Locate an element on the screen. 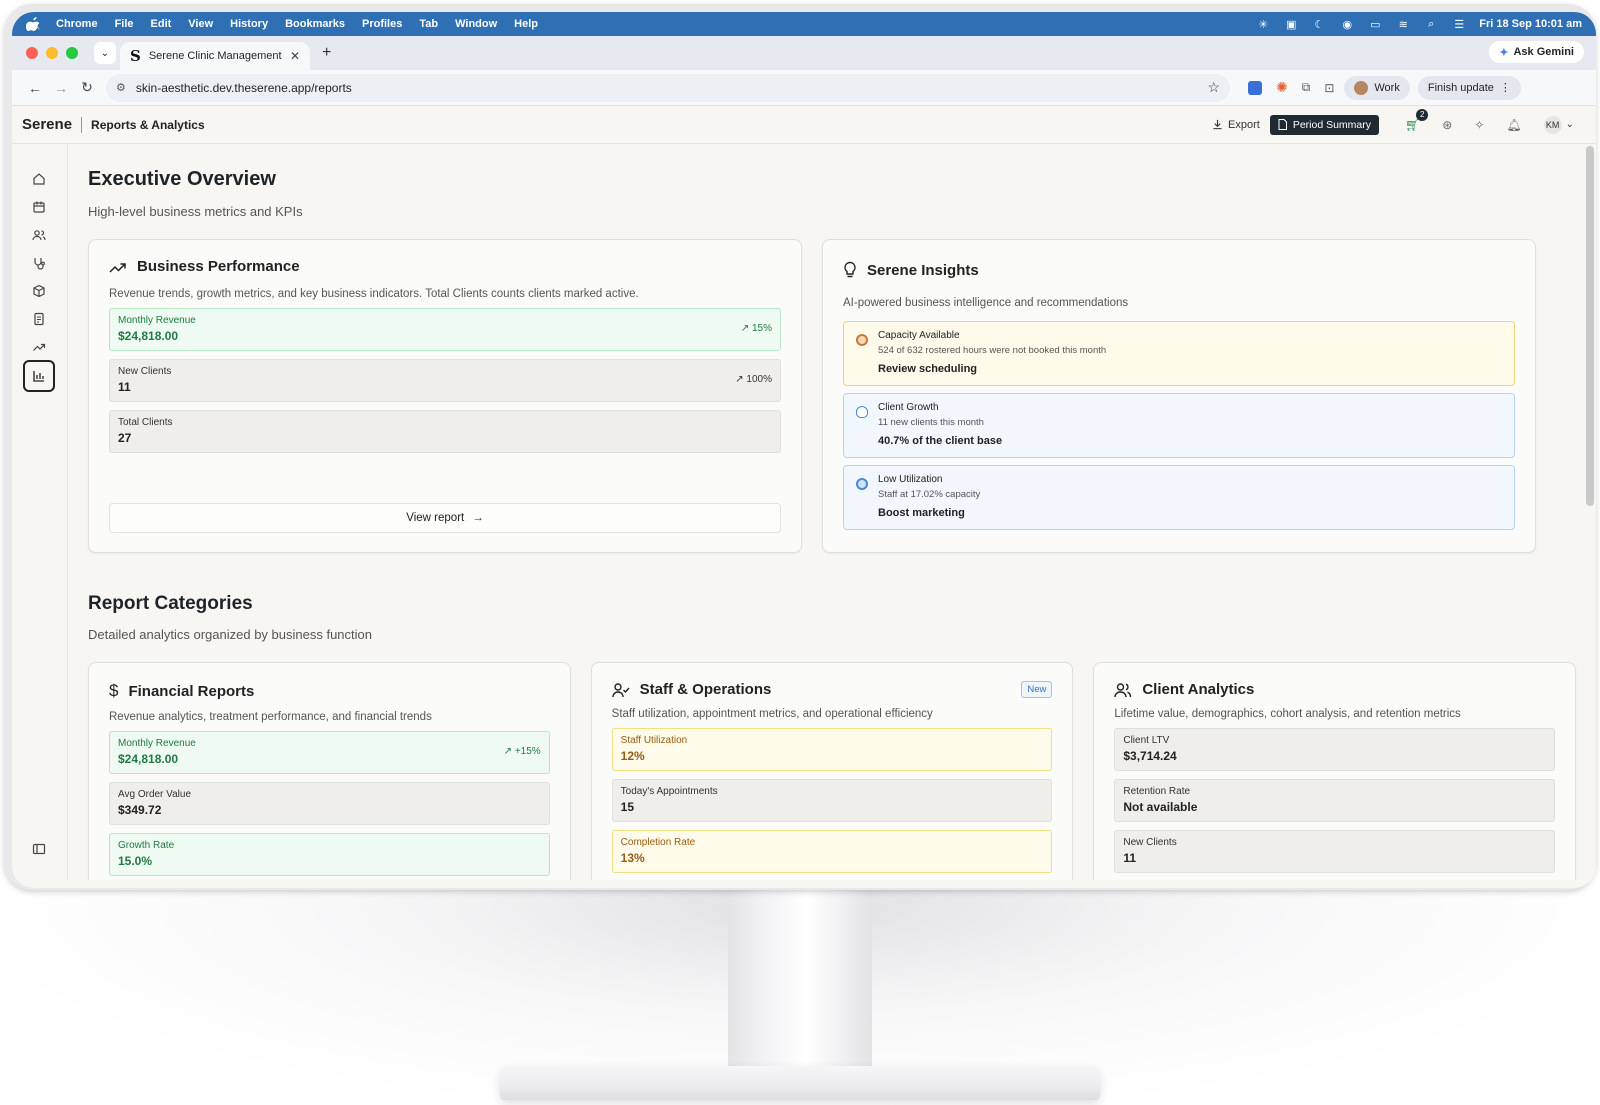 This screenshot has width=1600, height=1105. business-performance-header: Business Performance is located at coordinates (445, 266).